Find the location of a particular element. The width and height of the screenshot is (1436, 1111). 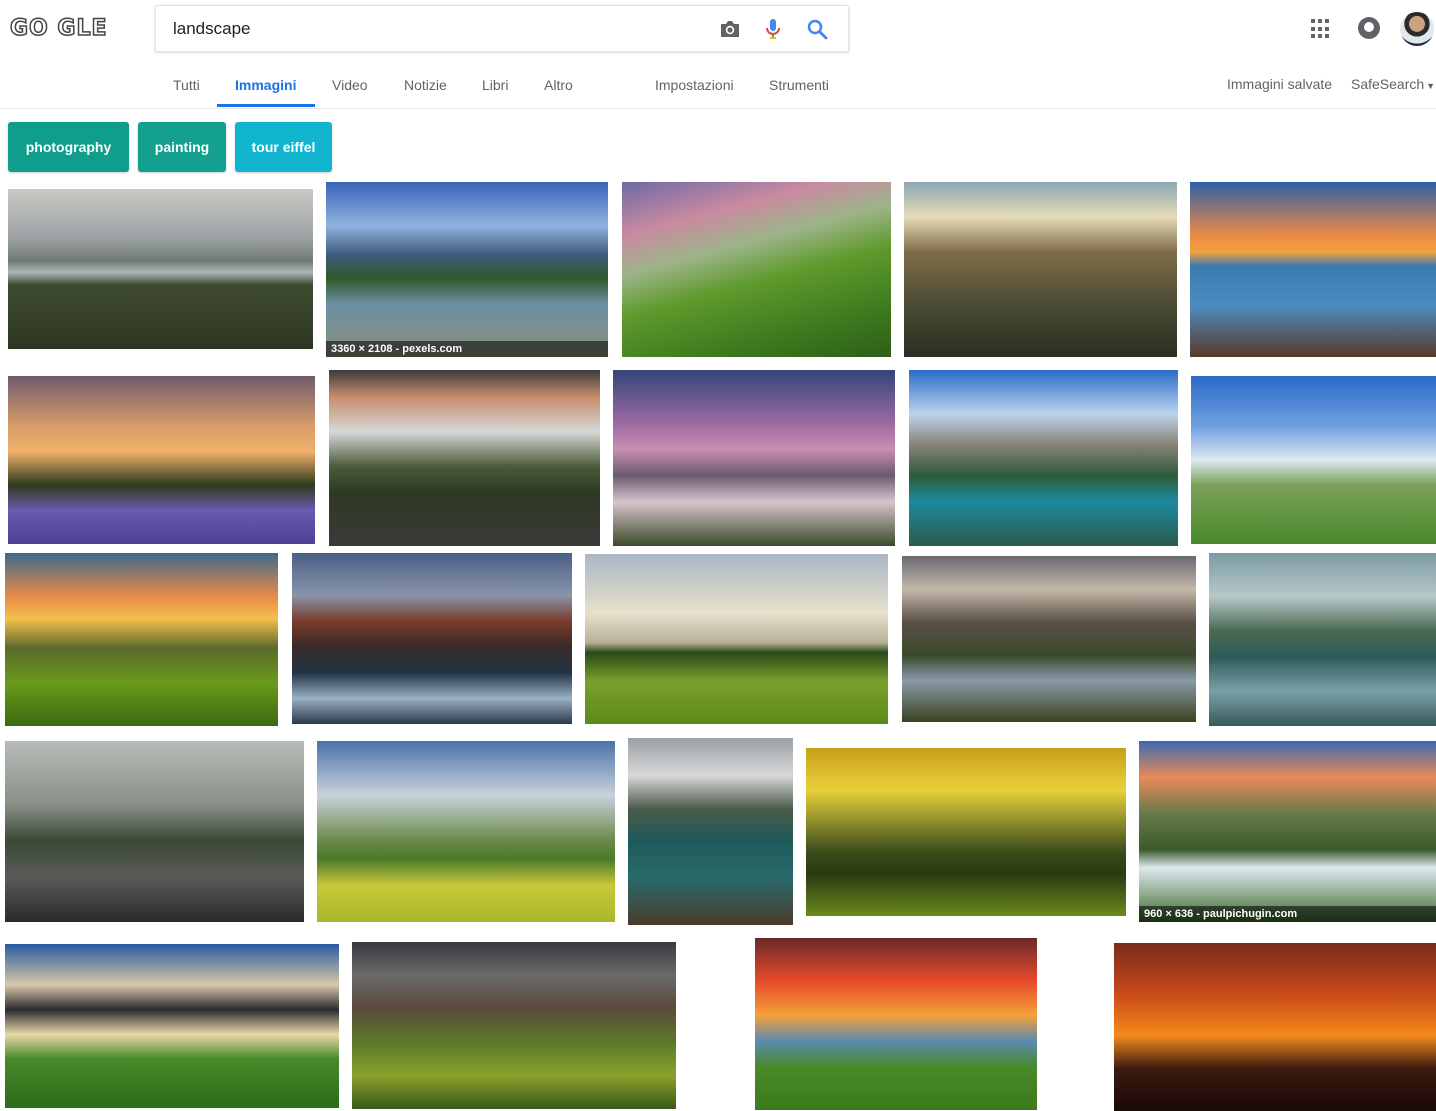

tab-altro: Altro is located at coordinates (558, 85).